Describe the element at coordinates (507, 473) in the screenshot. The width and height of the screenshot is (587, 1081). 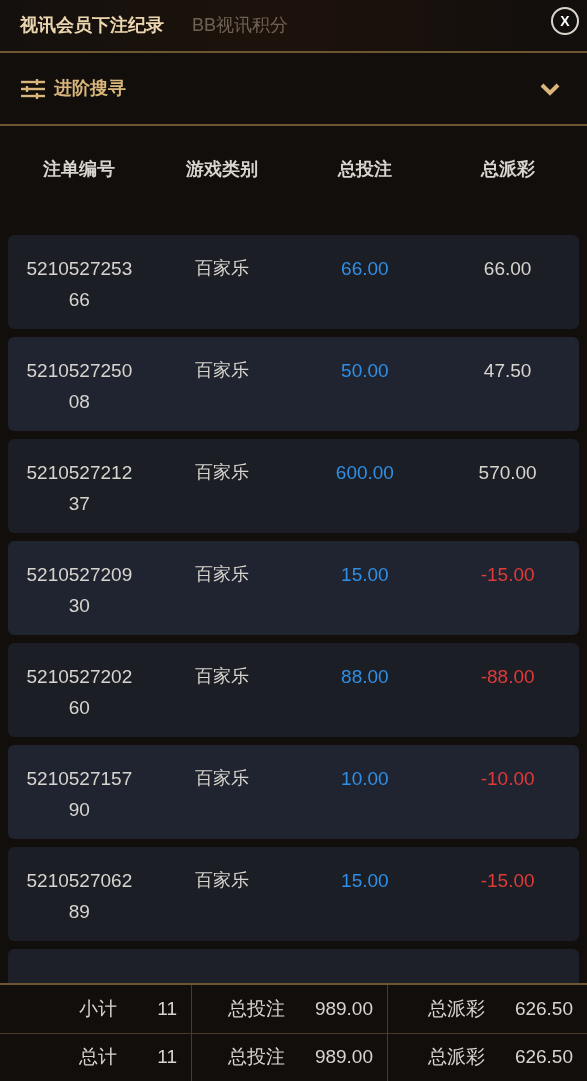
I see `table-cell-text: 570.00` at that location.